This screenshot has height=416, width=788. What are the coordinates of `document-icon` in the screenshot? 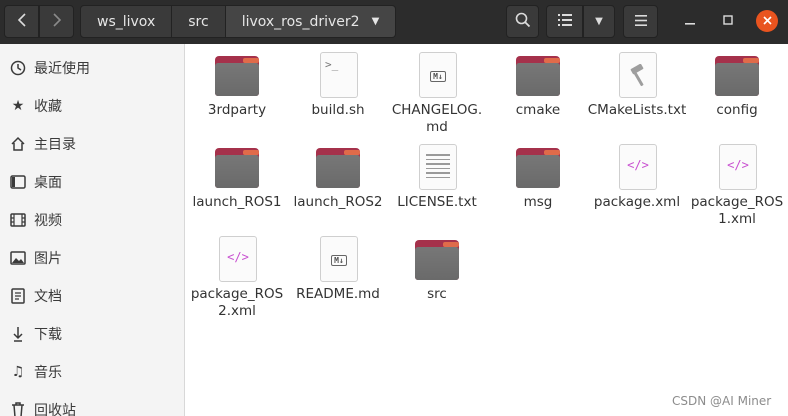 It's located at (18, 296).